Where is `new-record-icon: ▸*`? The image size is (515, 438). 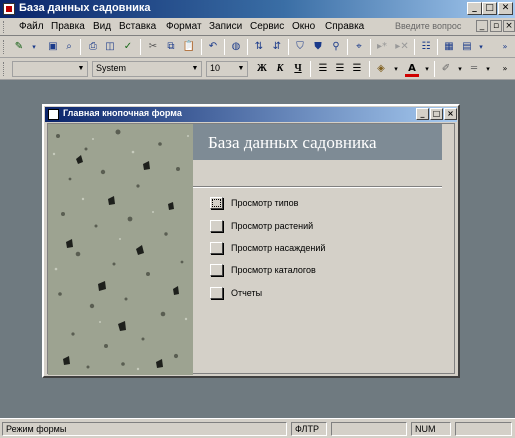
new-record-icon: ▸* is located at coordinates (382, 47).